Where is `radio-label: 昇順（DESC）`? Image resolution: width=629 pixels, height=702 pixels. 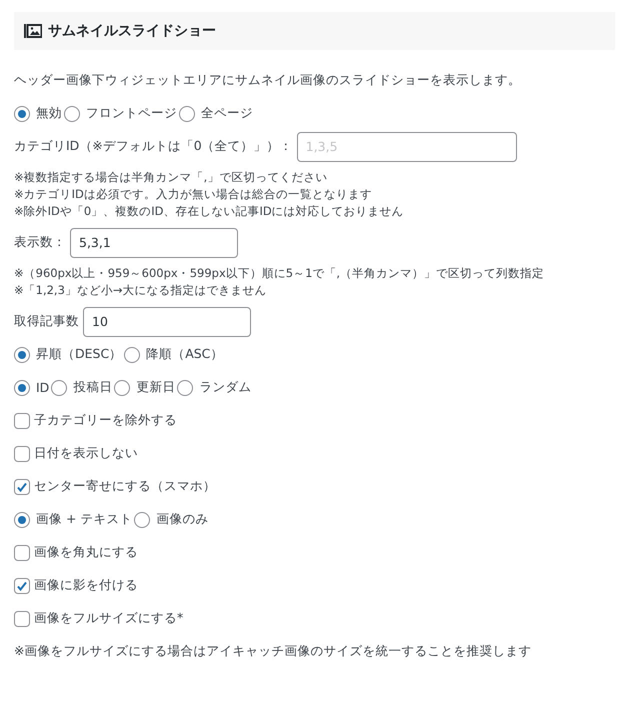
radio-label: 昇順（DESC） is located at coordinates (79, 354).